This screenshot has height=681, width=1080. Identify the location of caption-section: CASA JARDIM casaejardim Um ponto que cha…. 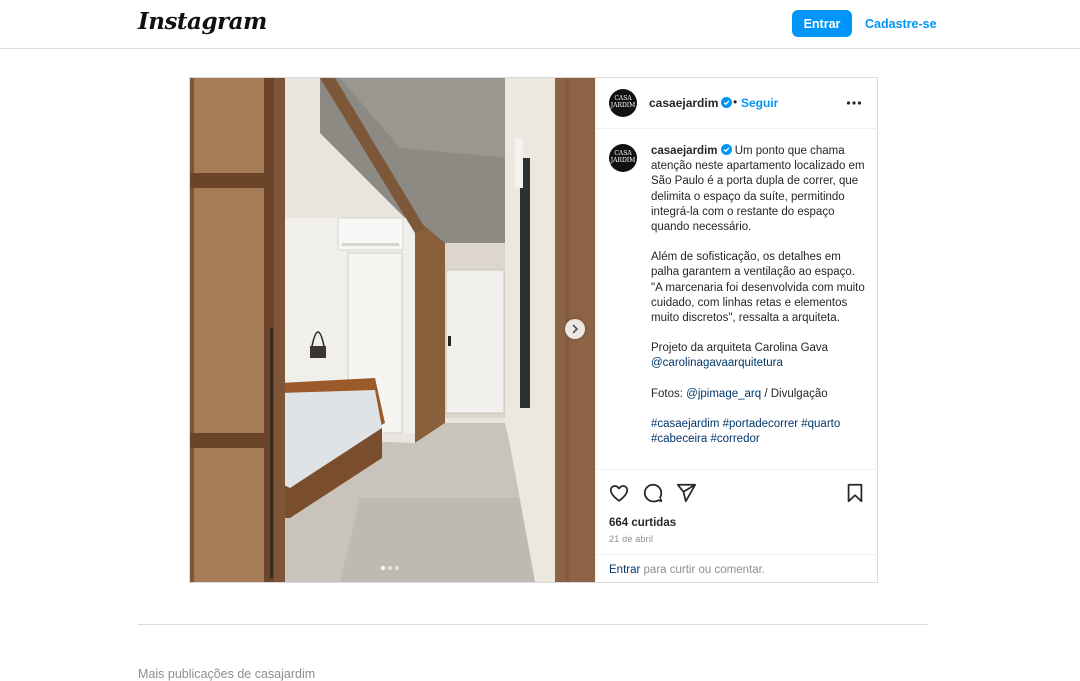
(737, 300).